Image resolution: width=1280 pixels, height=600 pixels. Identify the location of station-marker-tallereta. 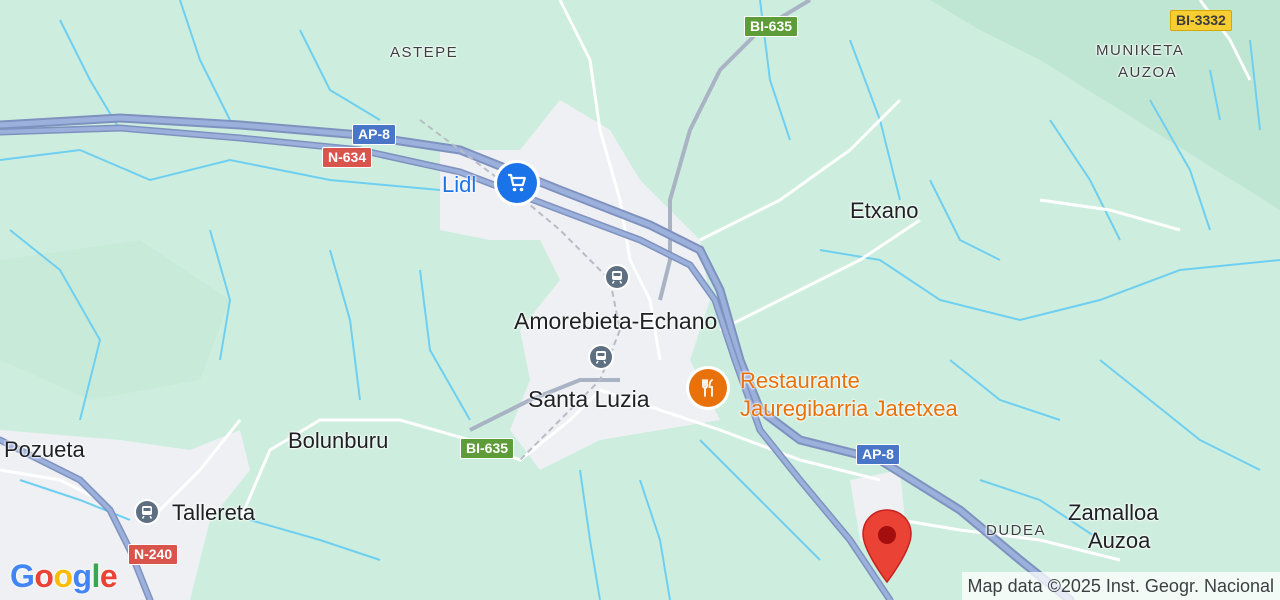
(147, 512).